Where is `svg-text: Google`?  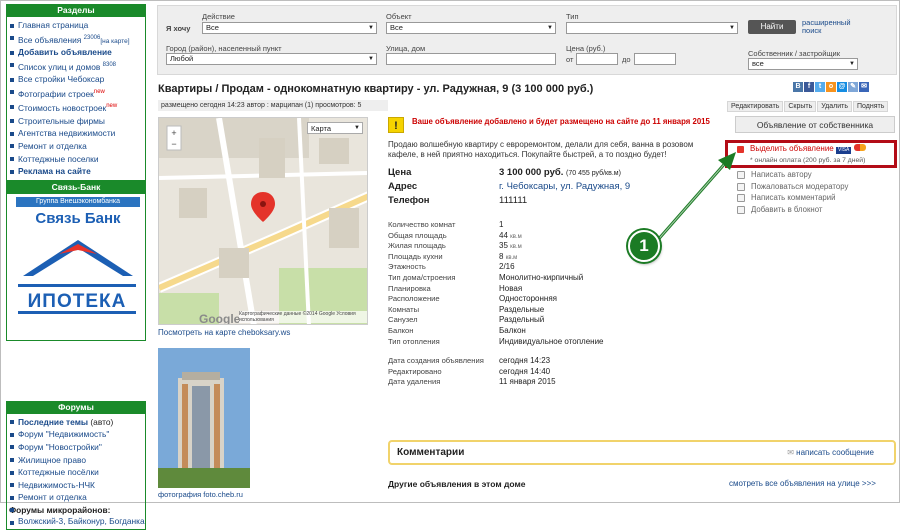 svg-text: Google is located at coordinates (220, 318).